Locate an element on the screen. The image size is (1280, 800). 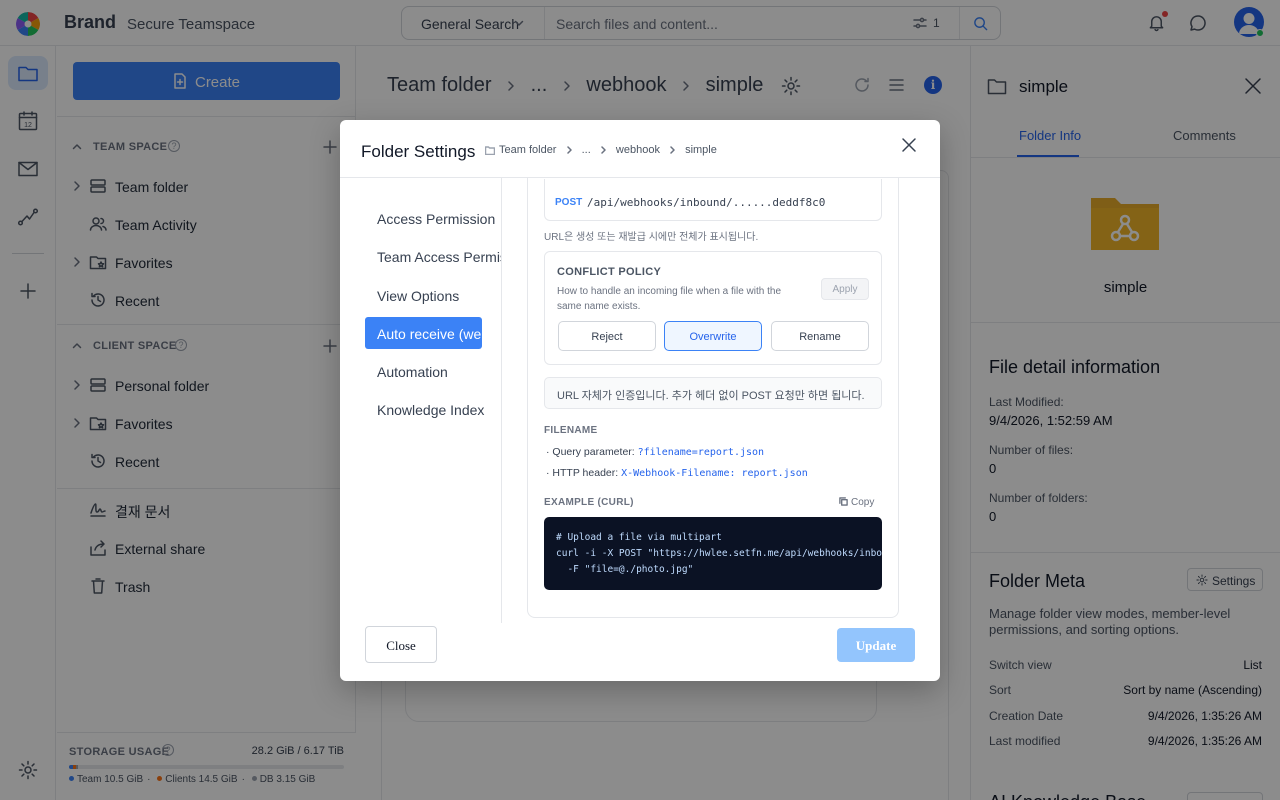
copy-icon is located at coordinates (843, 501).